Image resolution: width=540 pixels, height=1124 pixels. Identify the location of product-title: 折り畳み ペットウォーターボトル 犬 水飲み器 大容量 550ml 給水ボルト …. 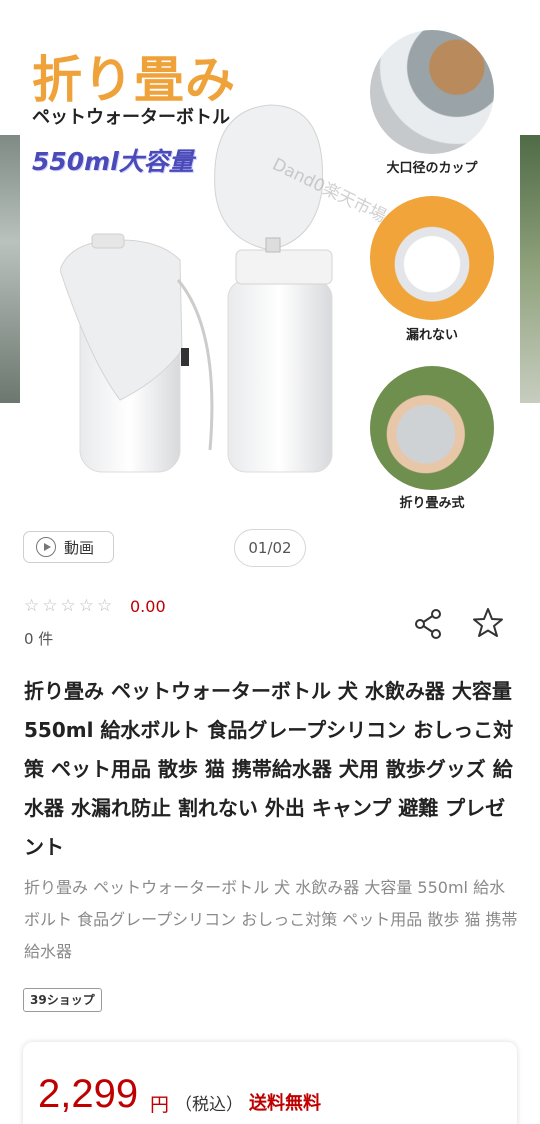
(269, 769).